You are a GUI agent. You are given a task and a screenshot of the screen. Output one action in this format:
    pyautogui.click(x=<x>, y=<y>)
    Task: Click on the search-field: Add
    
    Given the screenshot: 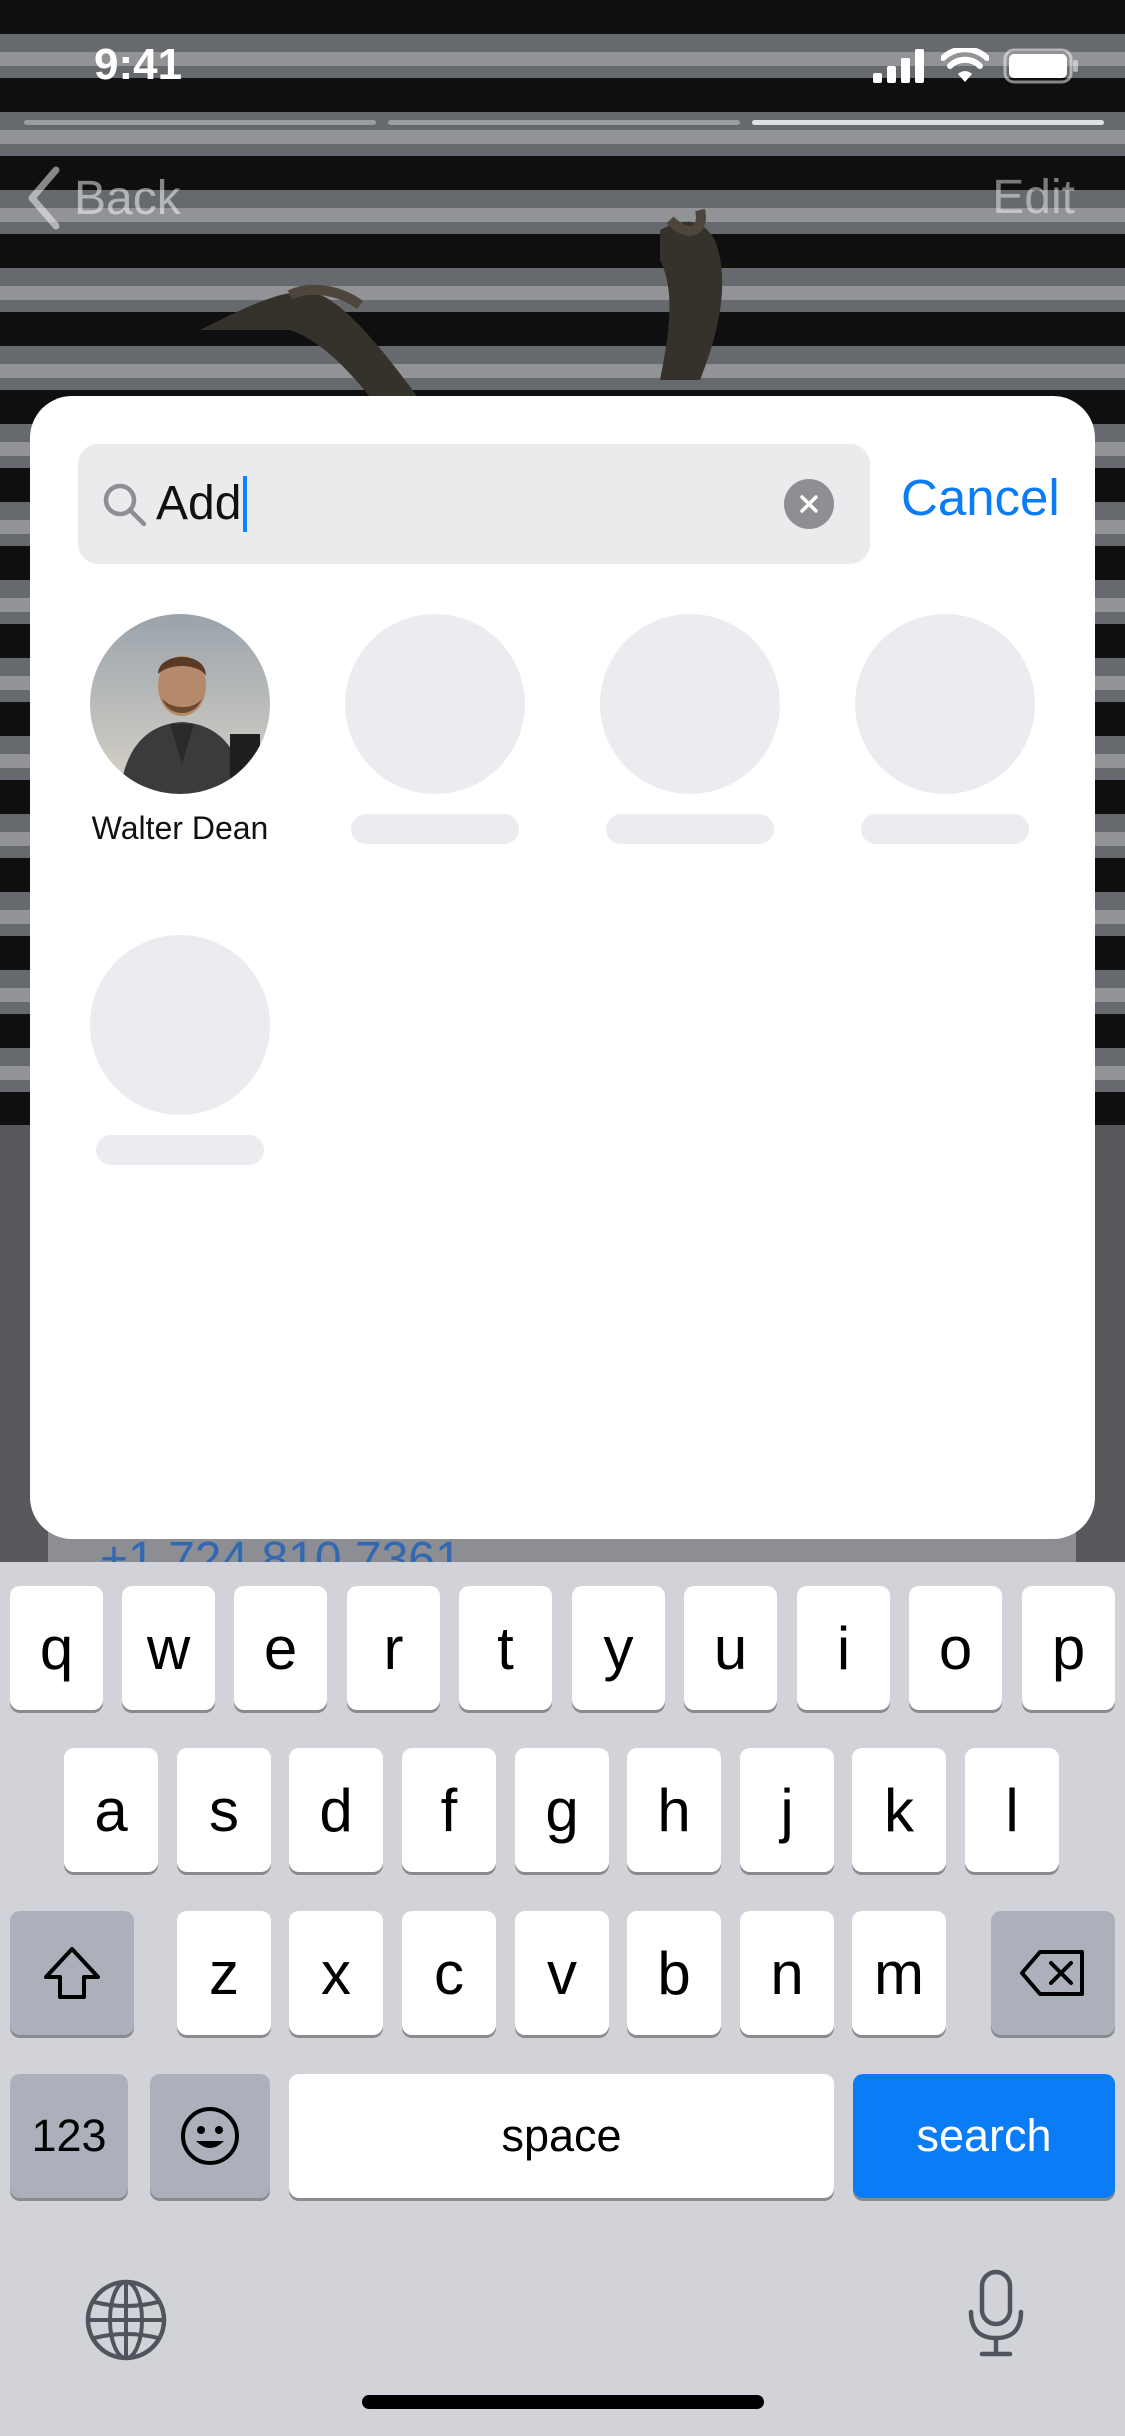 What is the action you would take?
    pyautogui.click(x=474, y=504)
    